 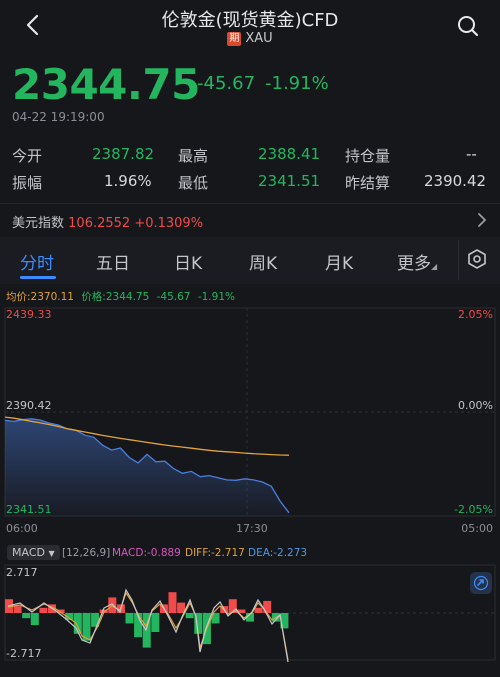 I want to click on macd-histogram, so click(x=147, y=620).